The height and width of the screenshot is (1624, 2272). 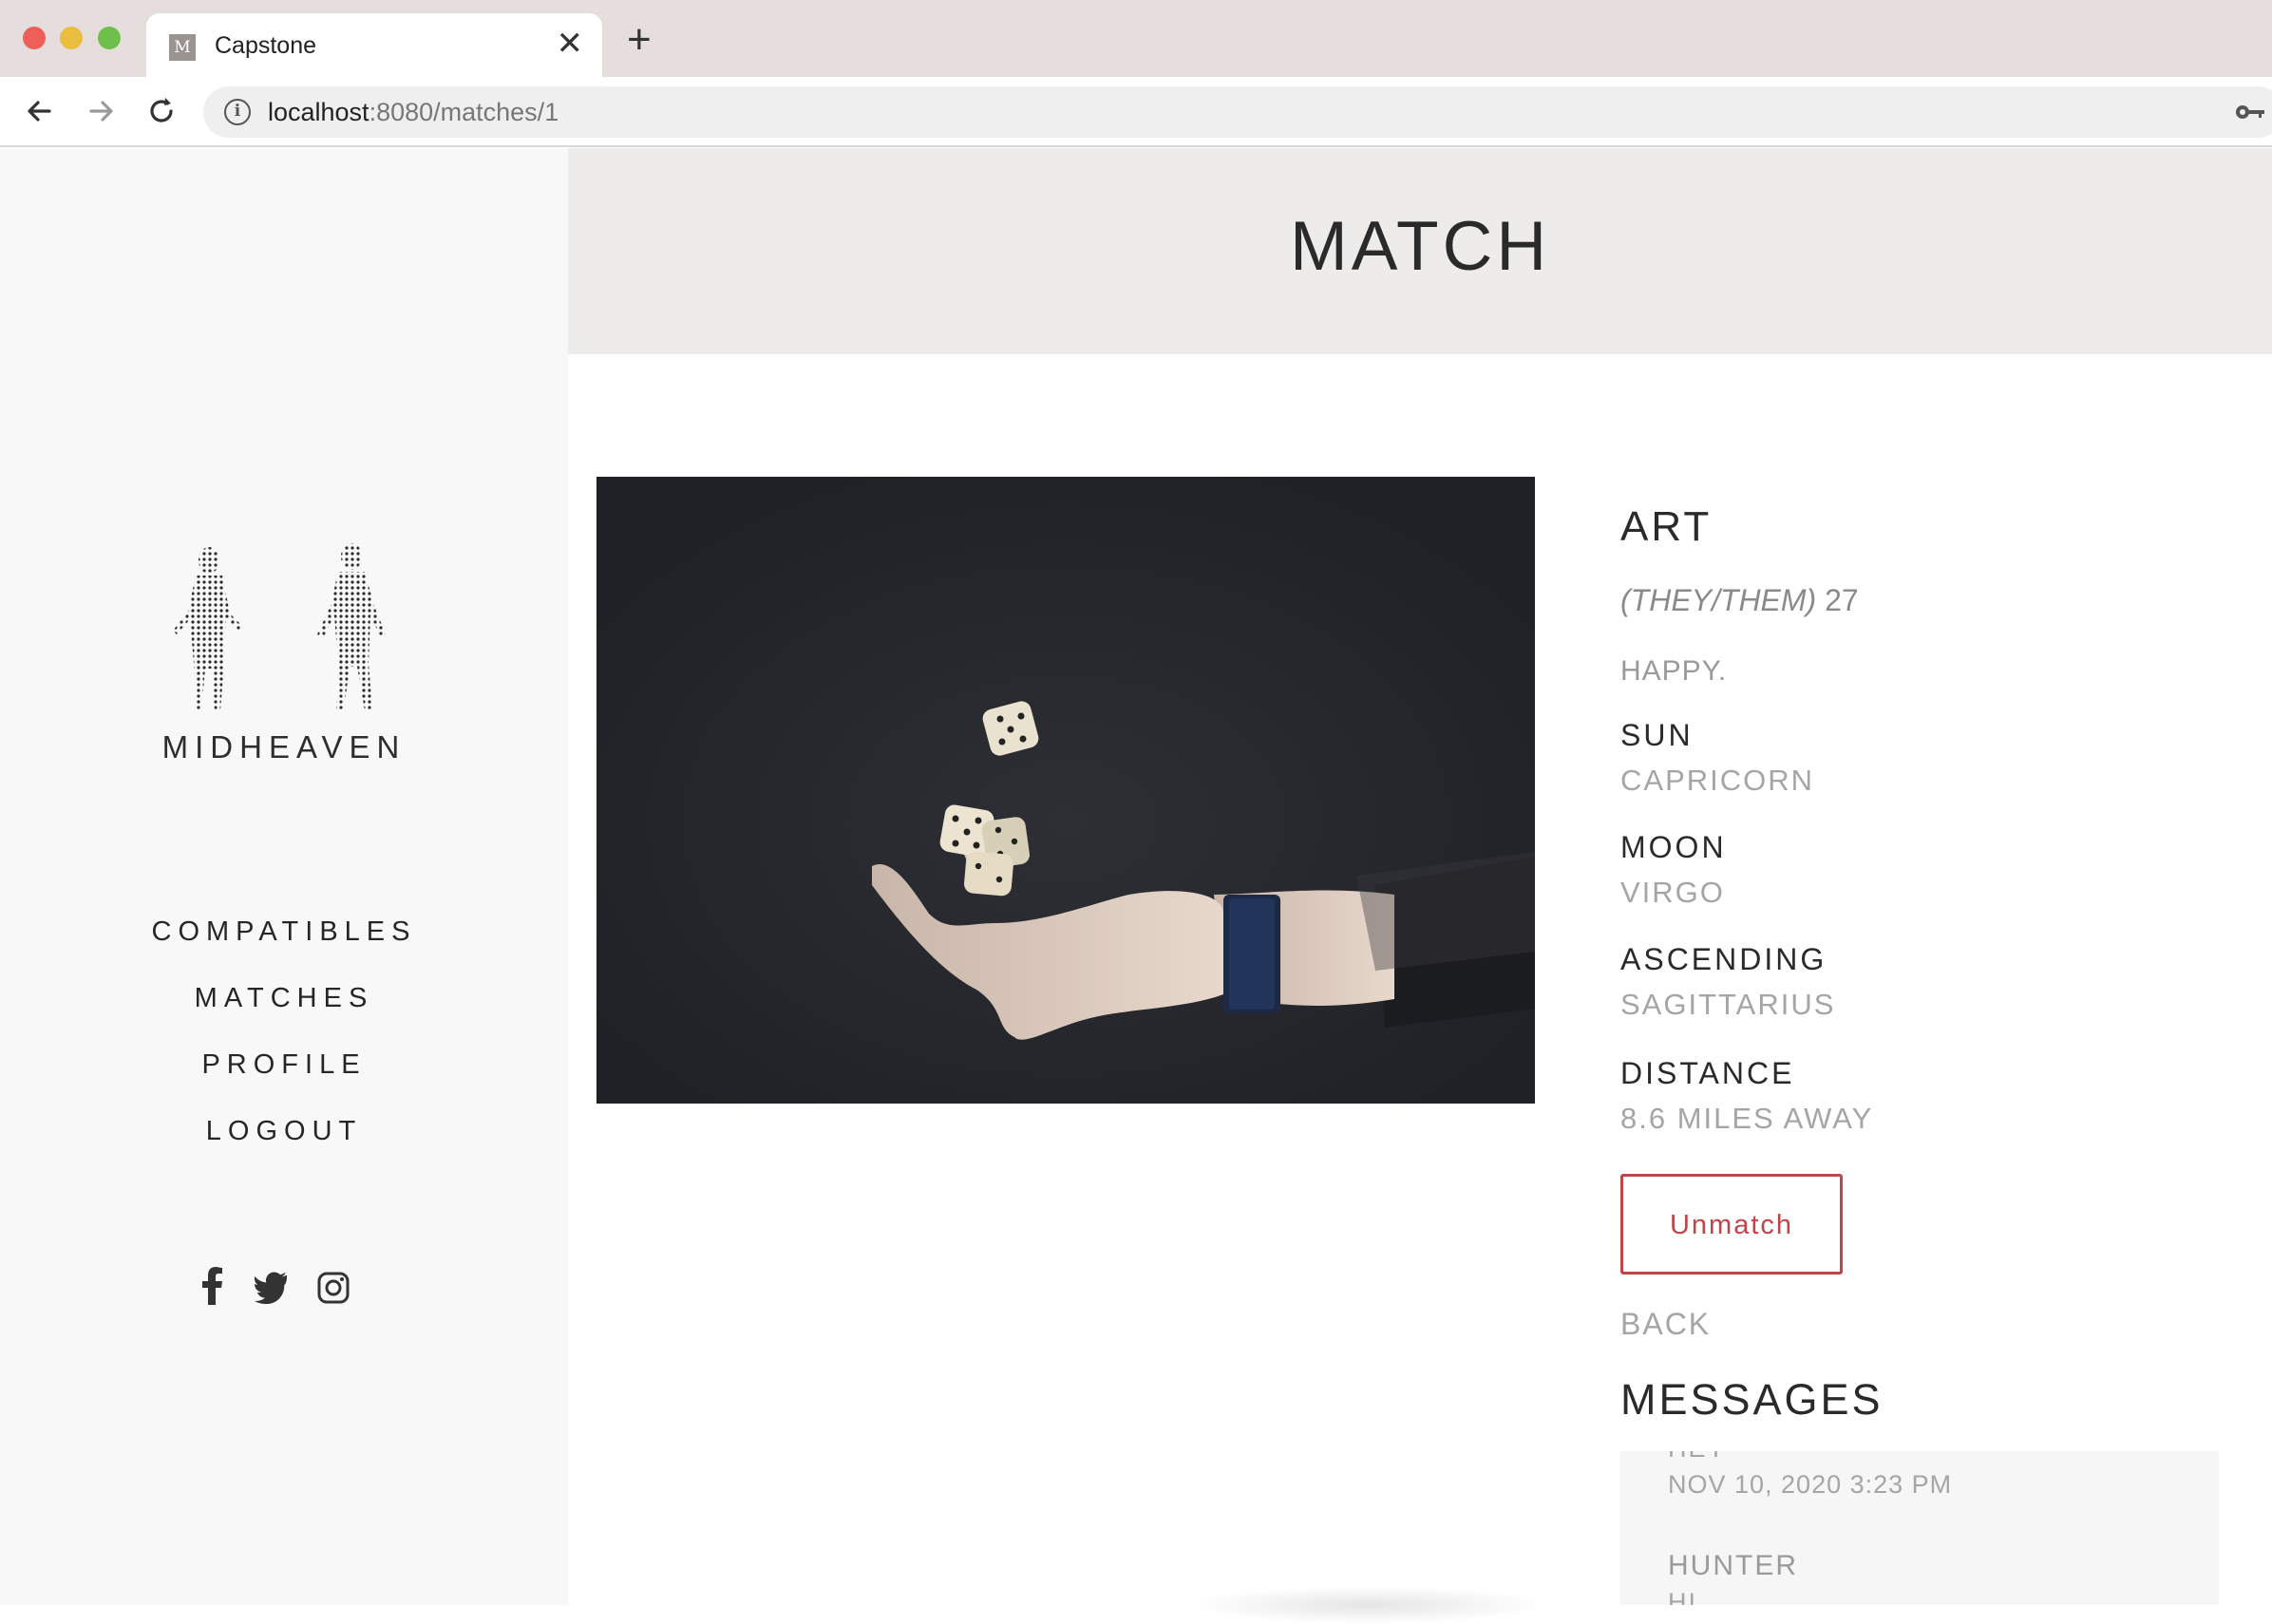 I want to click on sidebar-item-compatibles: COMPATIBLES, so click(x=284, y=931).